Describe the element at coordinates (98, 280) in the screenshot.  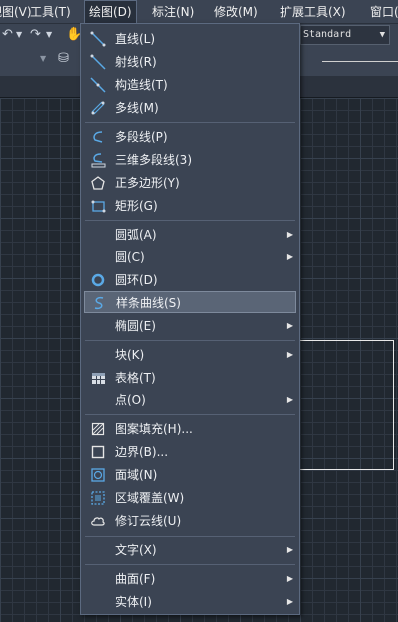
I see `donut-icon` at that location.